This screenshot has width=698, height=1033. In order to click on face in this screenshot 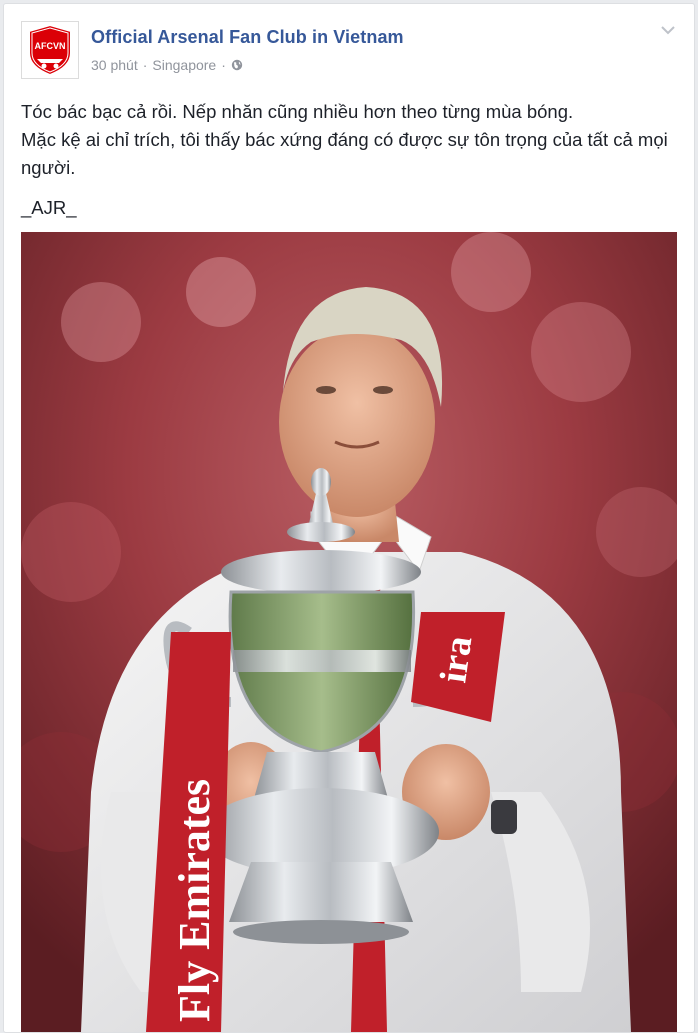, I will do `click(357, 422)`.